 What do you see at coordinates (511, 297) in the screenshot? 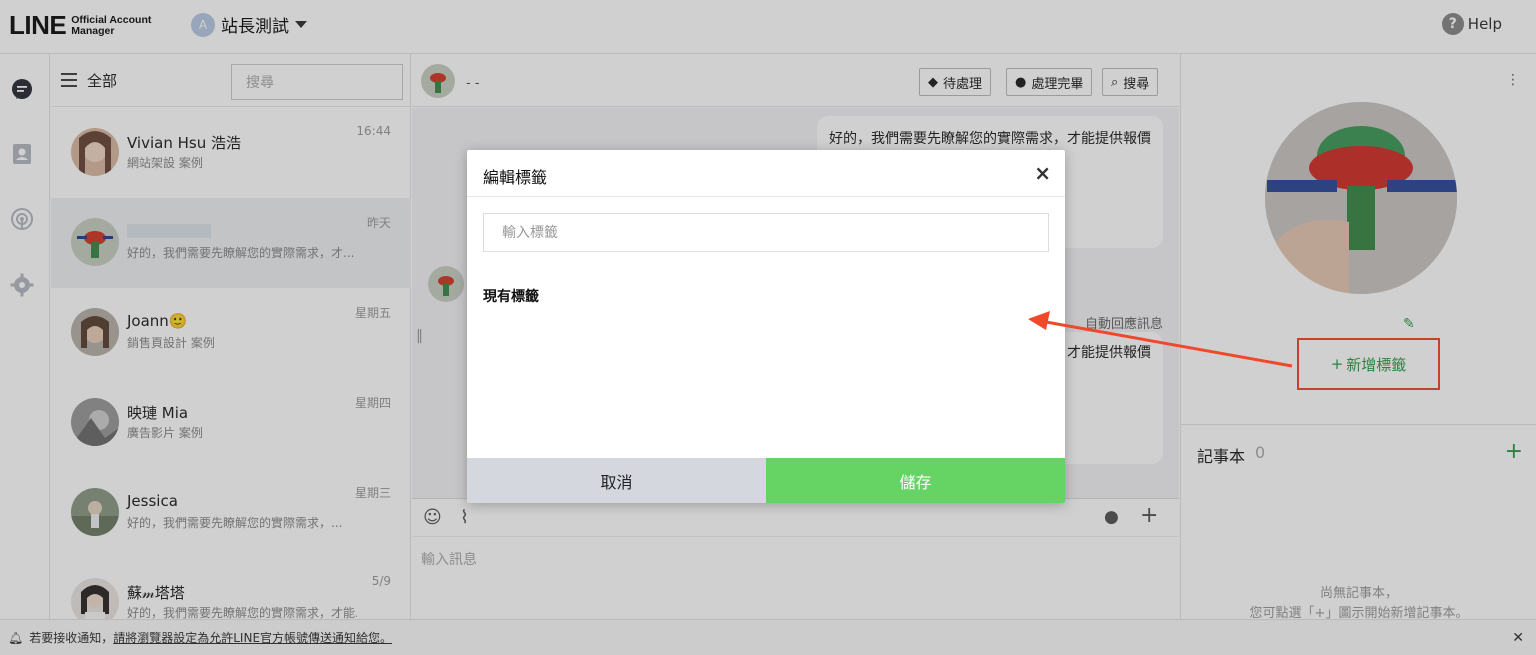
I see `existing-tags-label: 現有標籤` at bounding box center [511, 297].